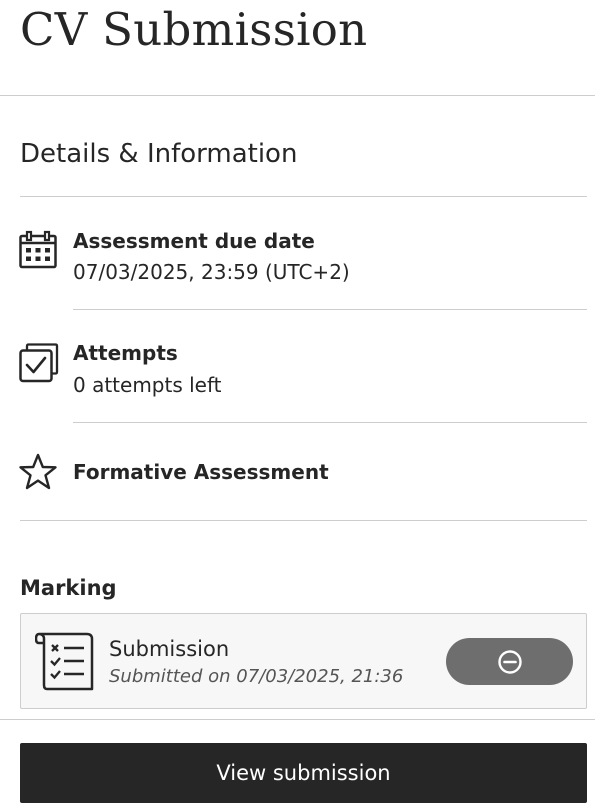 The height and width of the screenshot is (809, 595). I want to click on attempts-divider, so click(330, 422).